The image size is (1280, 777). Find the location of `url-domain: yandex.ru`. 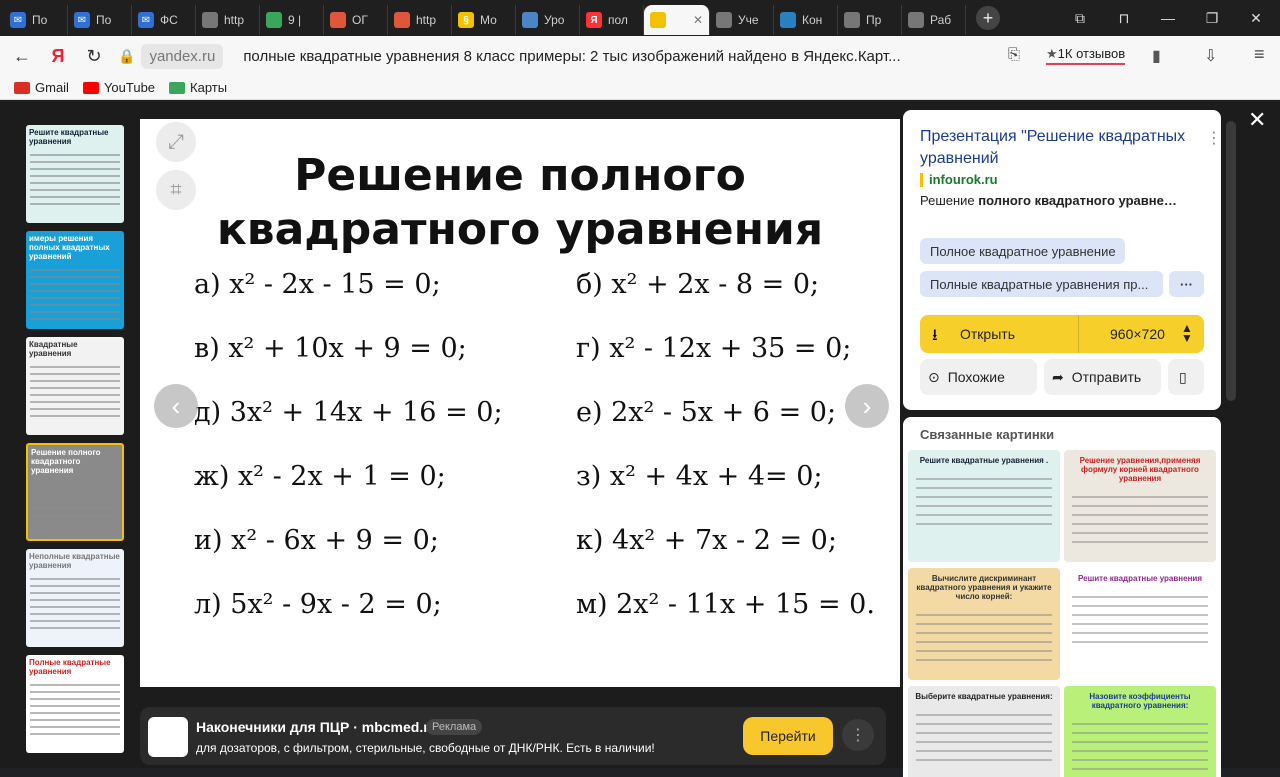

url-domain: yandex.ru is located at coordinates (182, 56).